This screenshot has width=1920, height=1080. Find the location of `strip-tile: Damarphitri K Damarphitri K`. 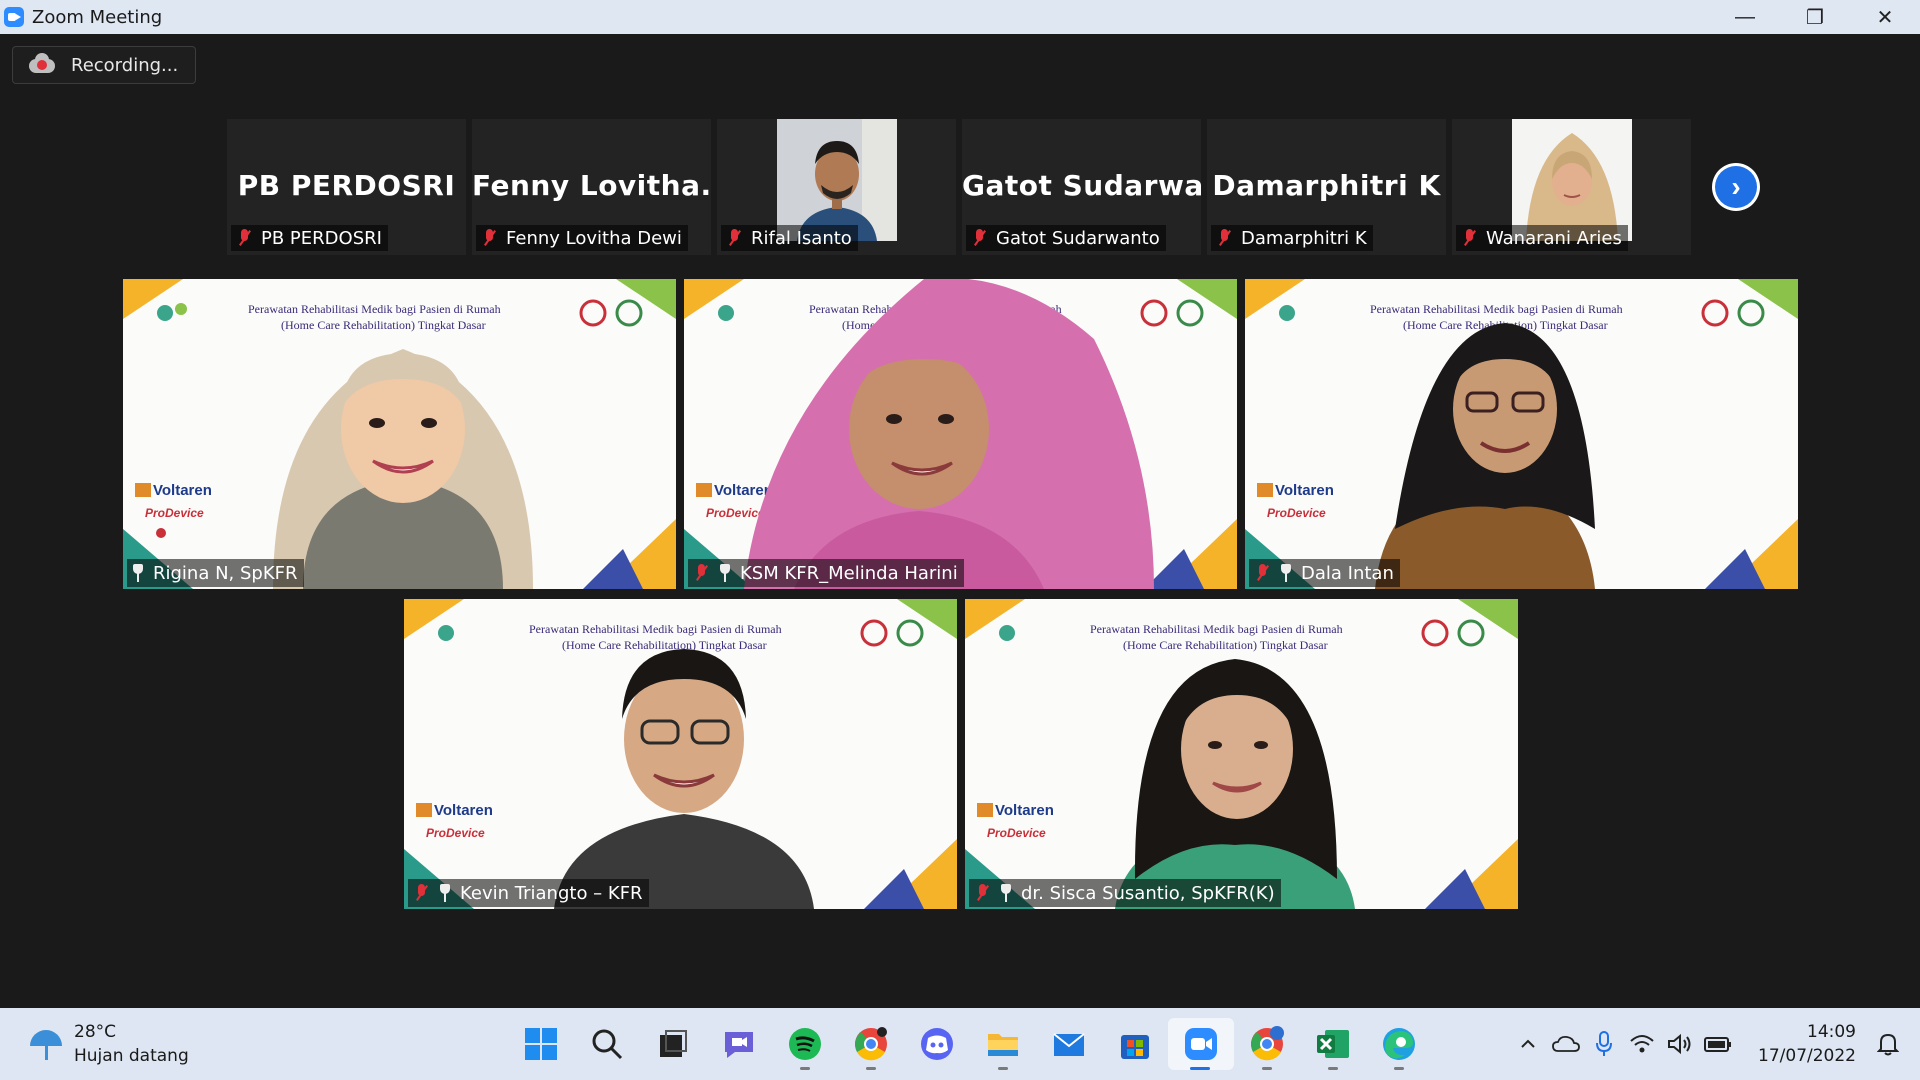

strip-tile: Damarphitri K Damarphitri K is located at coordinates (1326, 187).